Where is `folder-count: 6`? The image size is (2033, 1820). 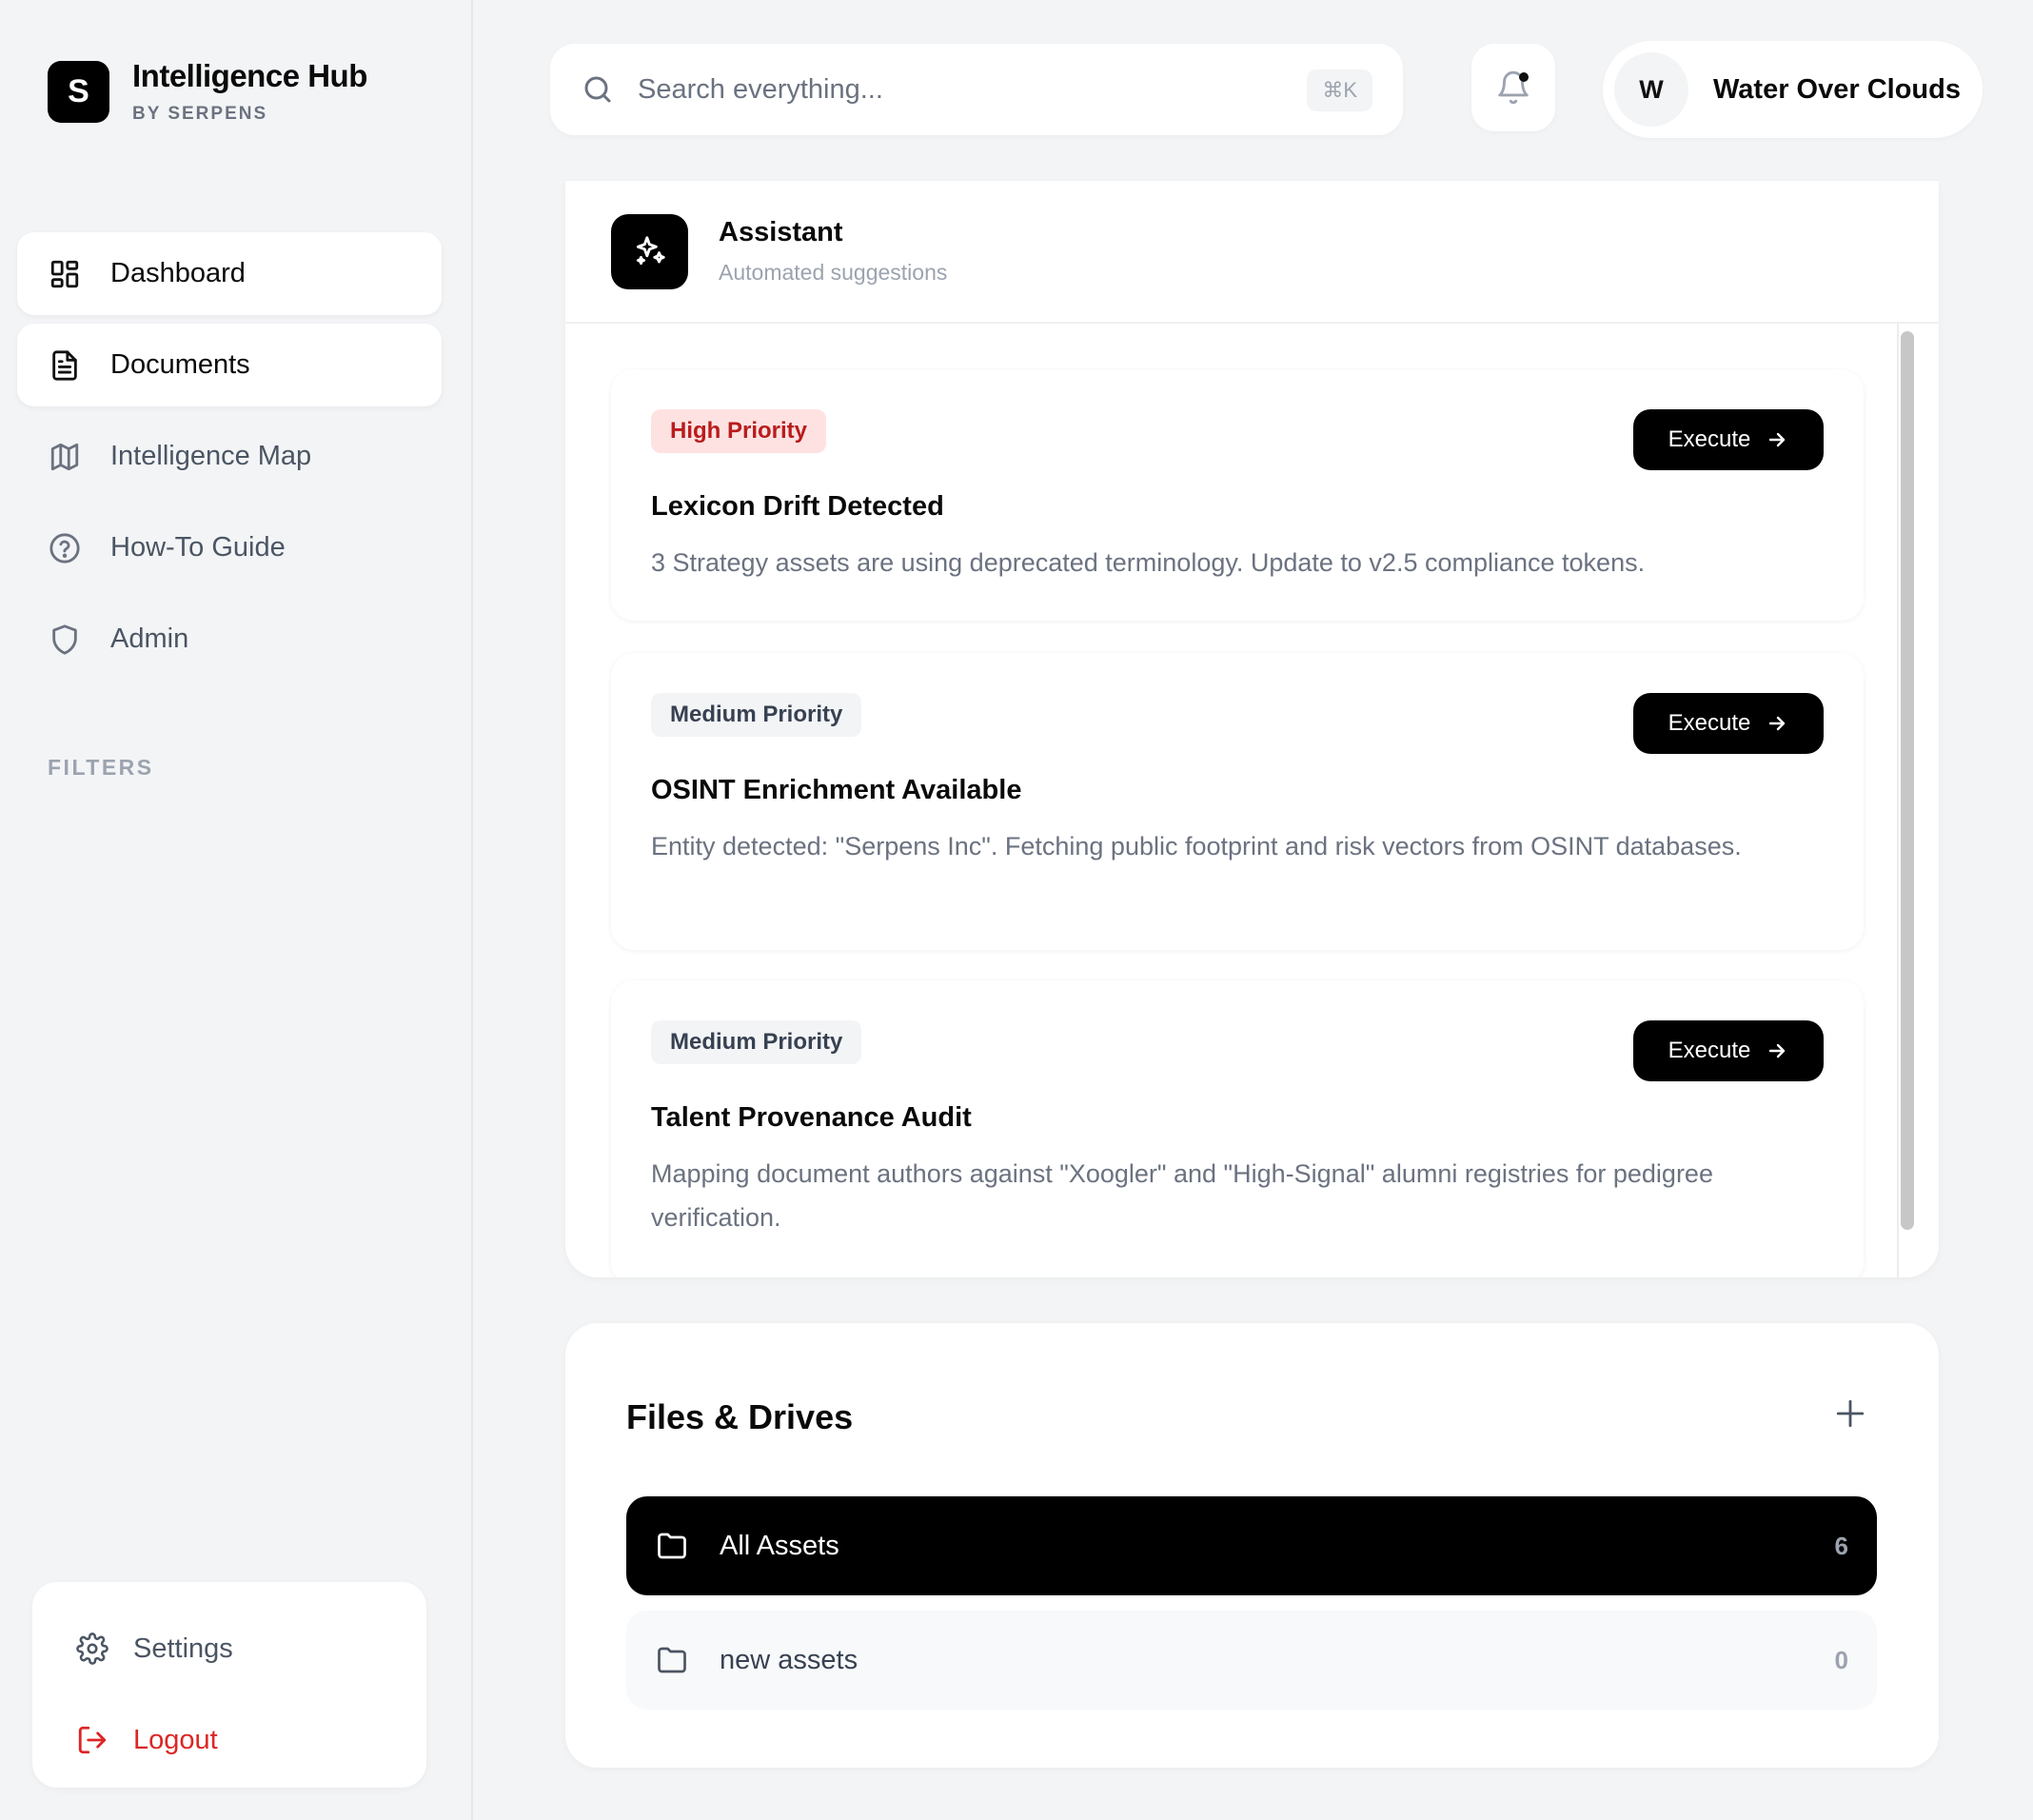
folder-count: 6 is located at coordinates (1841, 1545).